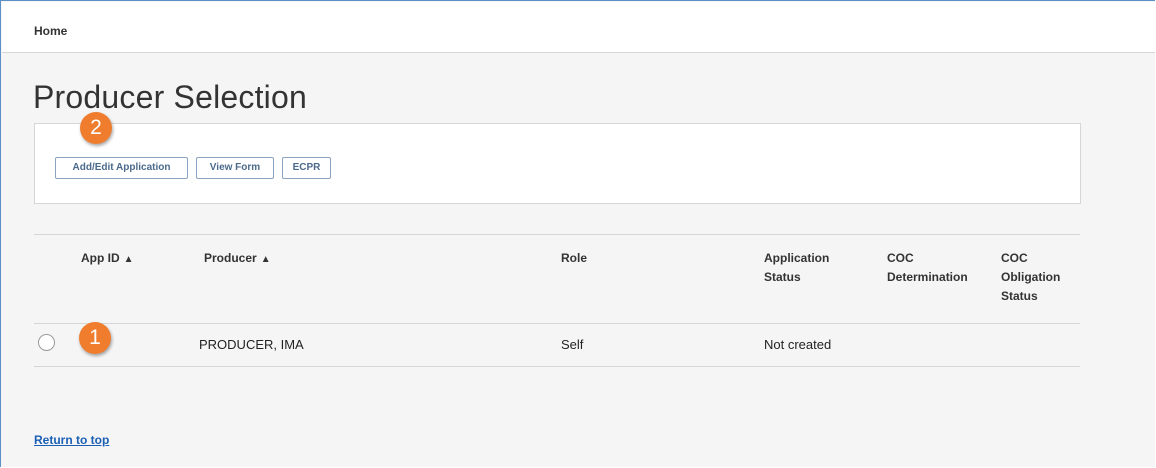 Image resolution: width=1156 pixels, height=468 pixels. What do you see at coordinates (797, 267) in the screenshot?
I see `column-header-application-status: Application Status` at bounding box center [797, 267].